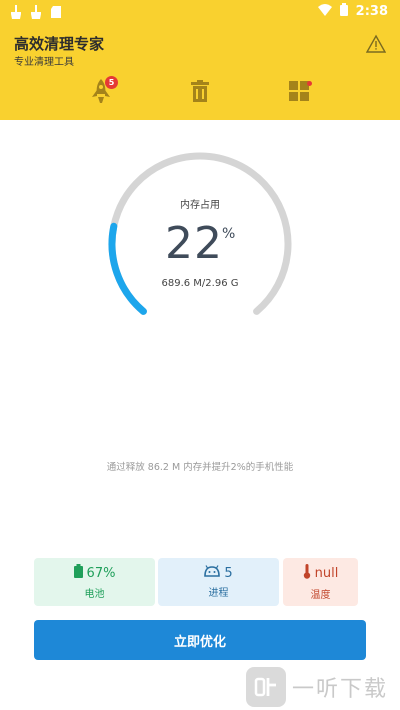 The image size is (400, 710). I want to click on gauge-label: 内存占用, so click(200, 205).